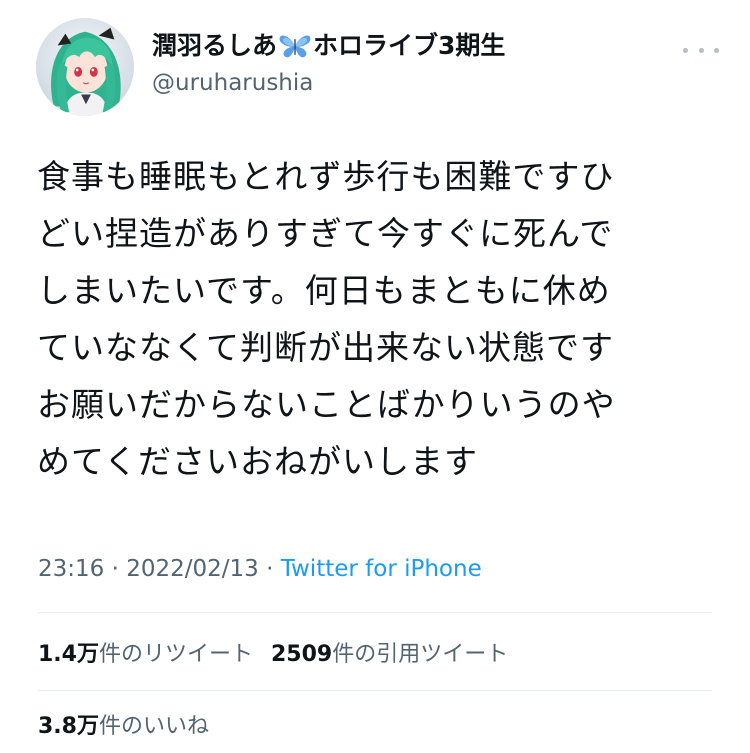  I want to click on user-info: 潤羽るしあ ホロライブ3期生 @uruharushia, so click(328, 64).